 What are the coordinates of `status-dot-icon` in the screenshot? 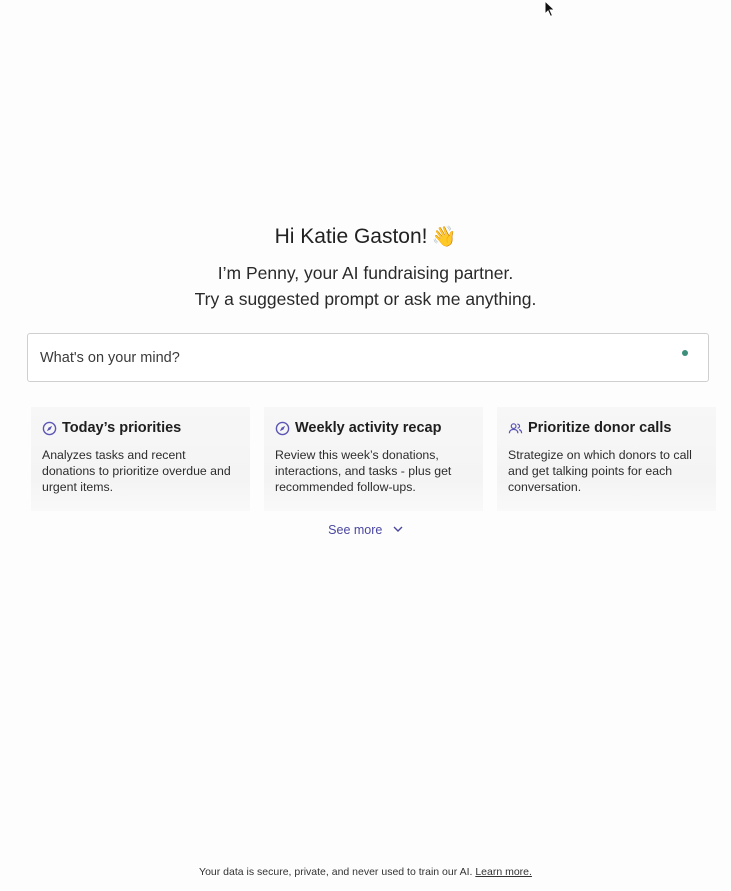 It's located at (685, 353).